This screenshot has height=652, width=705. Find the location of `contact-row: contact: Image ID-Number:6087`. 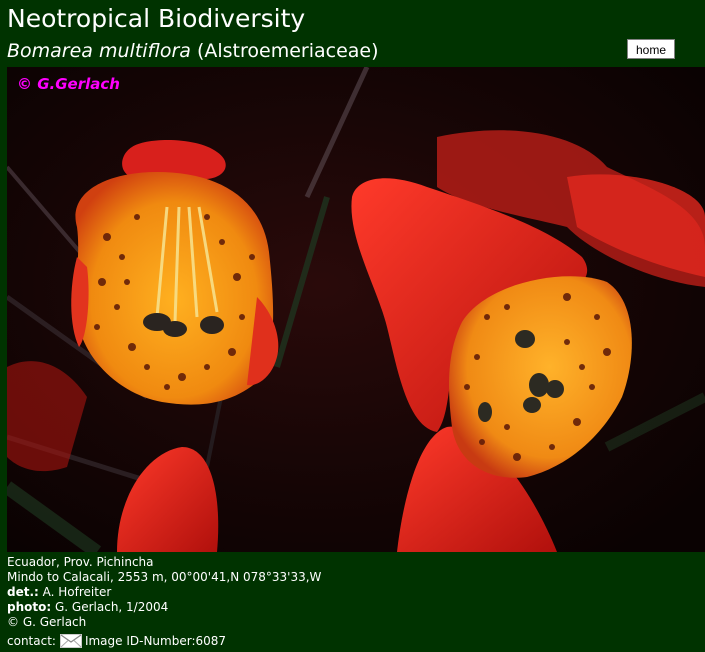

contact-row: contact: Image ID-Number:6087 is located at coordinates (164, 641).